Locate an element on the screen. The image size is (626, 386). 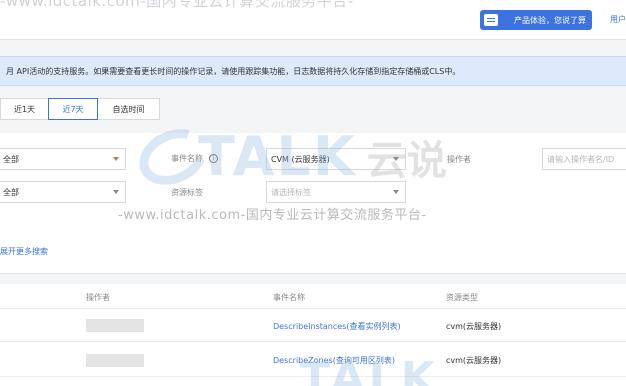
operator-label: 操作者 is located at coordinates (459, 159).